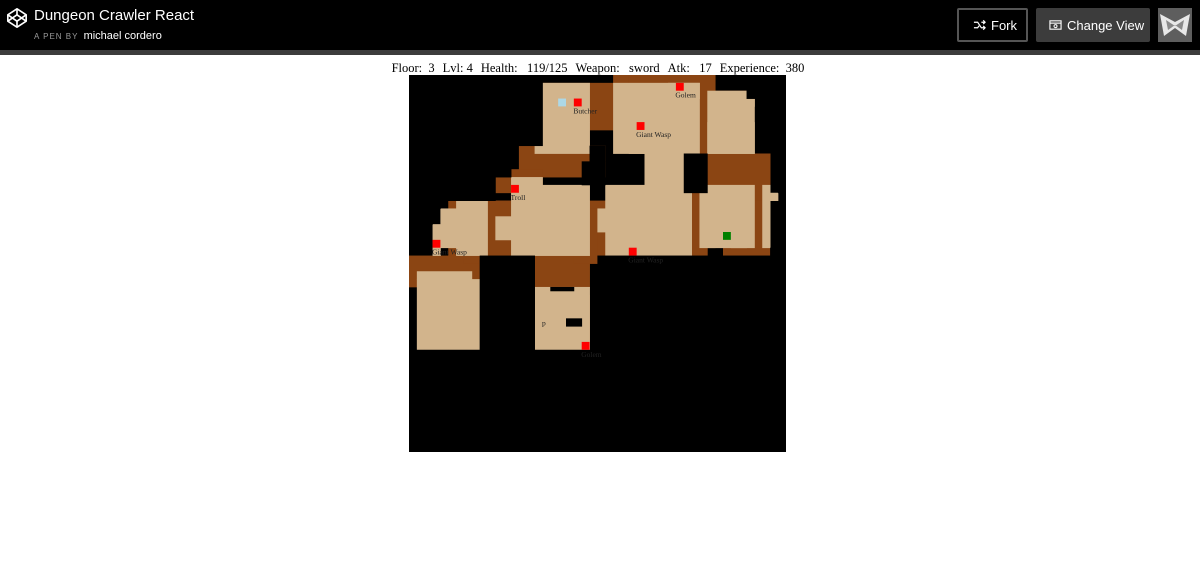  What do you see at coordinates (17, 18) in the screenshot?
I see `codepen-logo-icon` at bounding box center [17, 18].